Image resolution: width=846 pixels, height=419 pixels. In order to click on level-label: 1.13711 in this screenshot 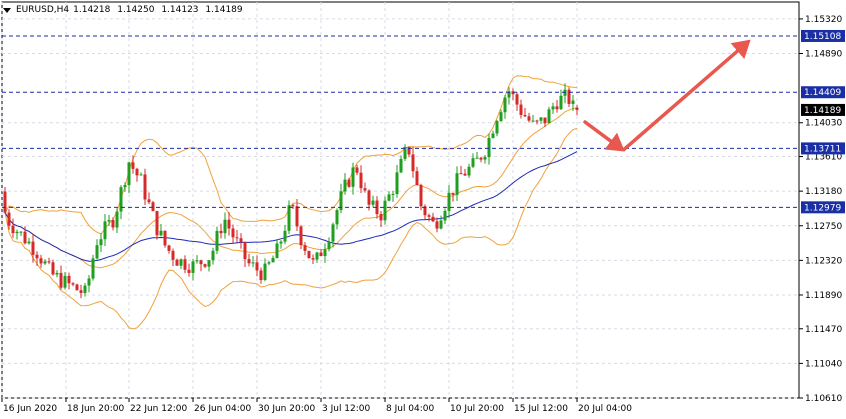, I will do `click(822, 149)`.